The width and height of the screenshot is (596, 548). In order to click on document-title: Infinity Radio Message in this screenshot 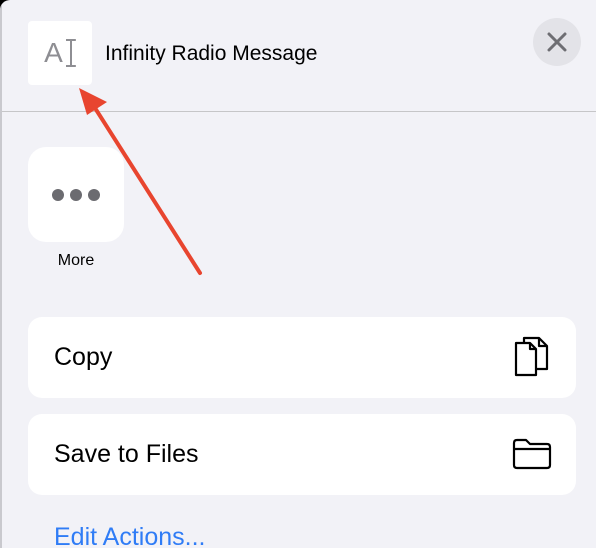, I will do `click(211, 53)`.